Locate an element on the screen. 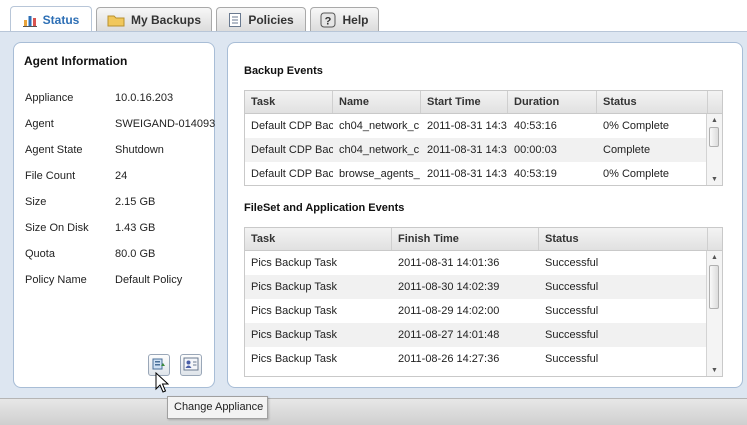 The width and height of the screenshot is (747, 425). tab-help-label: Help is located at coordinates (355, 19).